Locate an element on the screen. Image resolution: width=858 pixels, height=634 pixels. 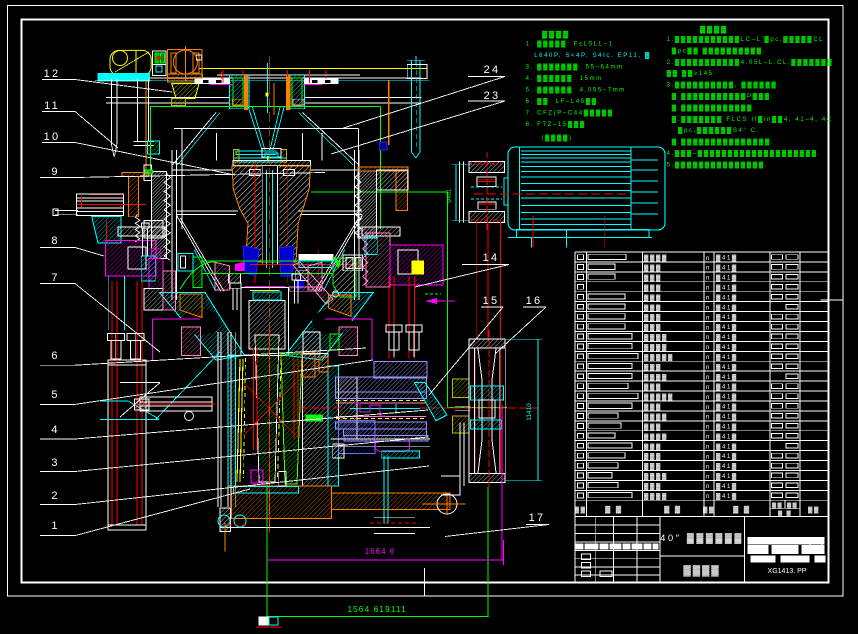
svg-text: ▓pc,▓▓▓▓▓▓S4° C. is located at coordinates (719, 130).